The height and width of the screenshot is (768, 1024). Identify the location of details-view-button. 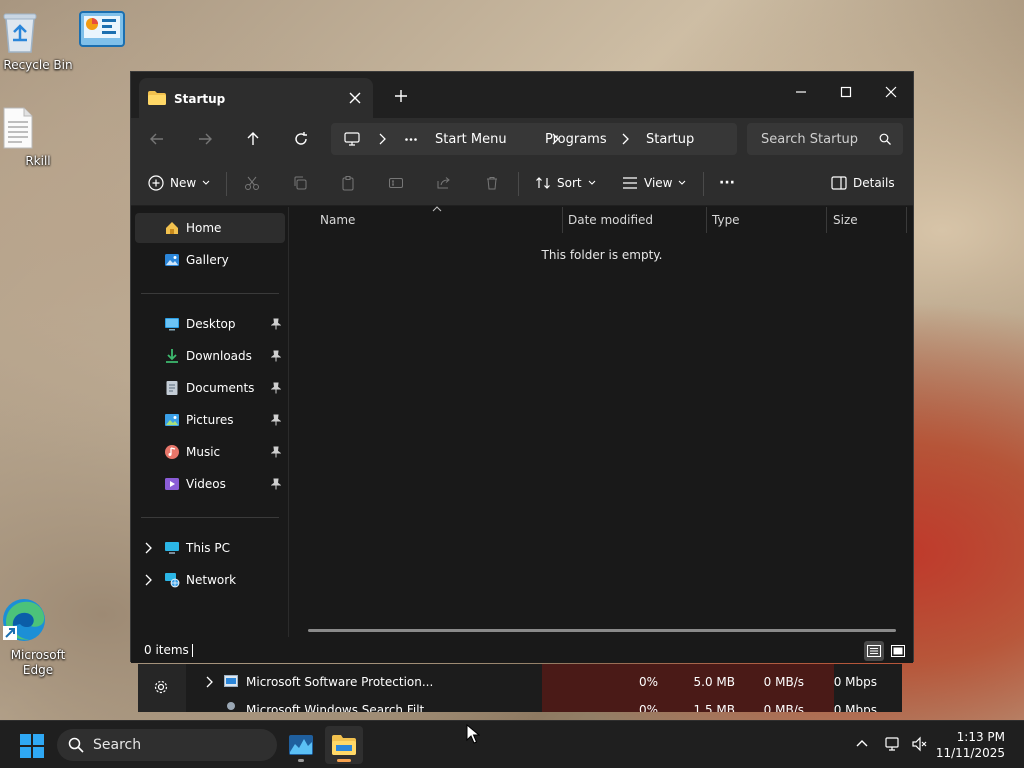
(874, 651).